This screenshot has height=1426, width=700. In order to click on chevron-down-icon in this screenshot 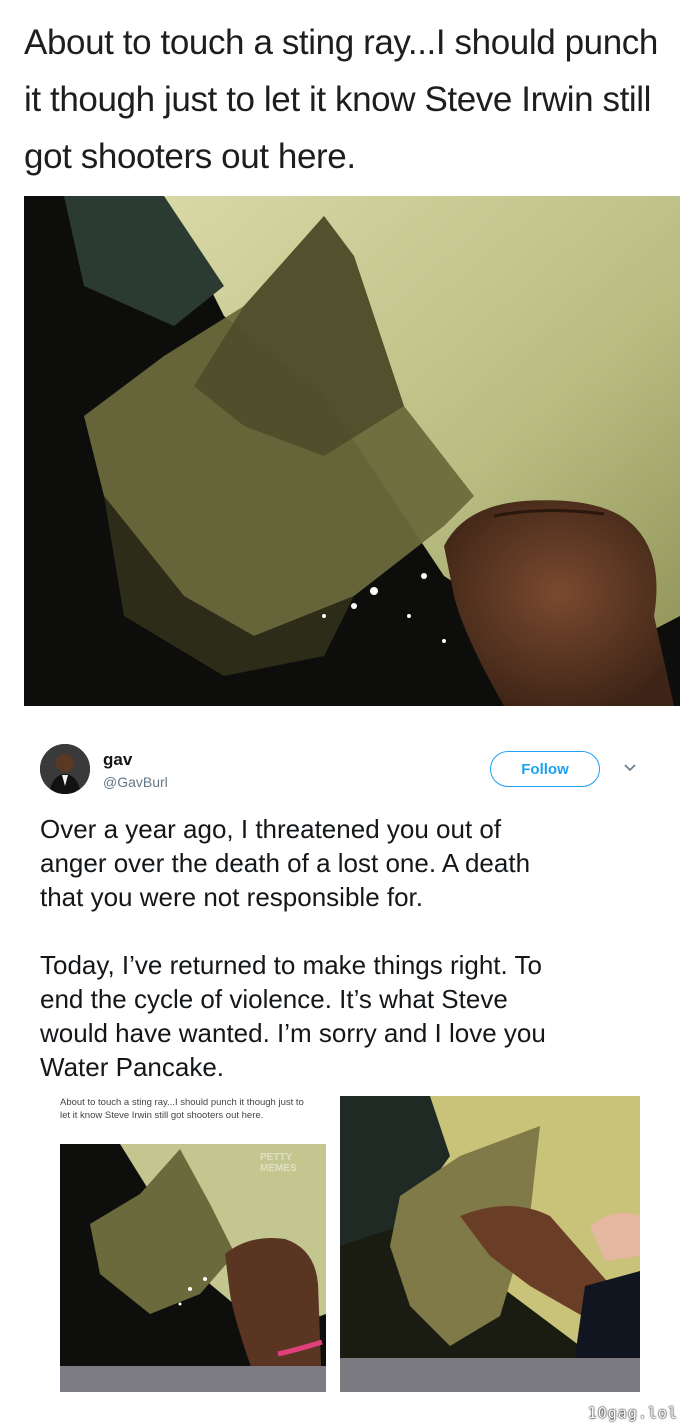, I will do `click(630, 768)`.